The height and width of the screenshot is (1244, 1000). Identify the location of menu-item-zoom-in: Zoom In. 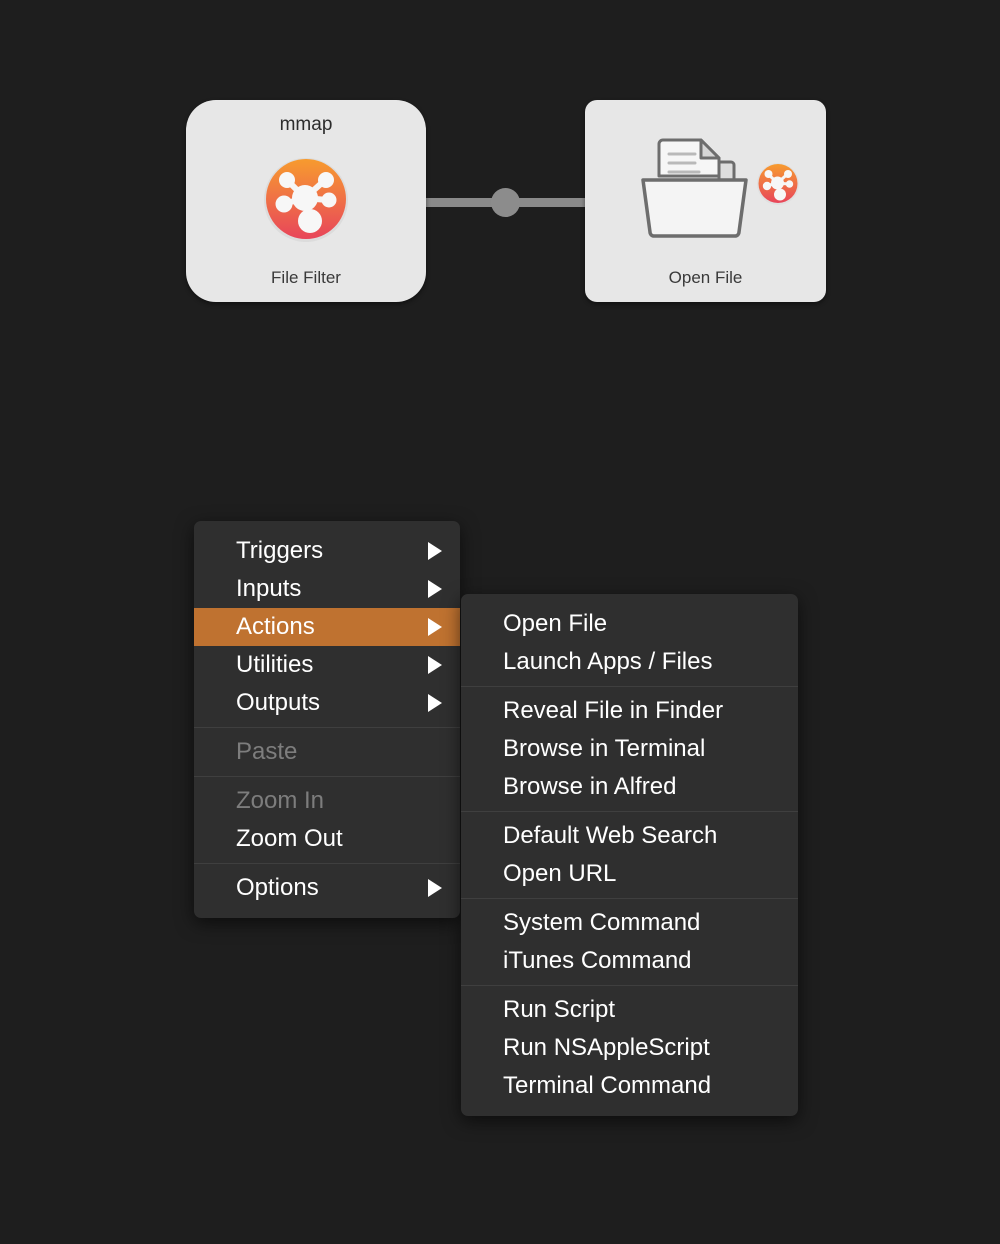
(327, 801).